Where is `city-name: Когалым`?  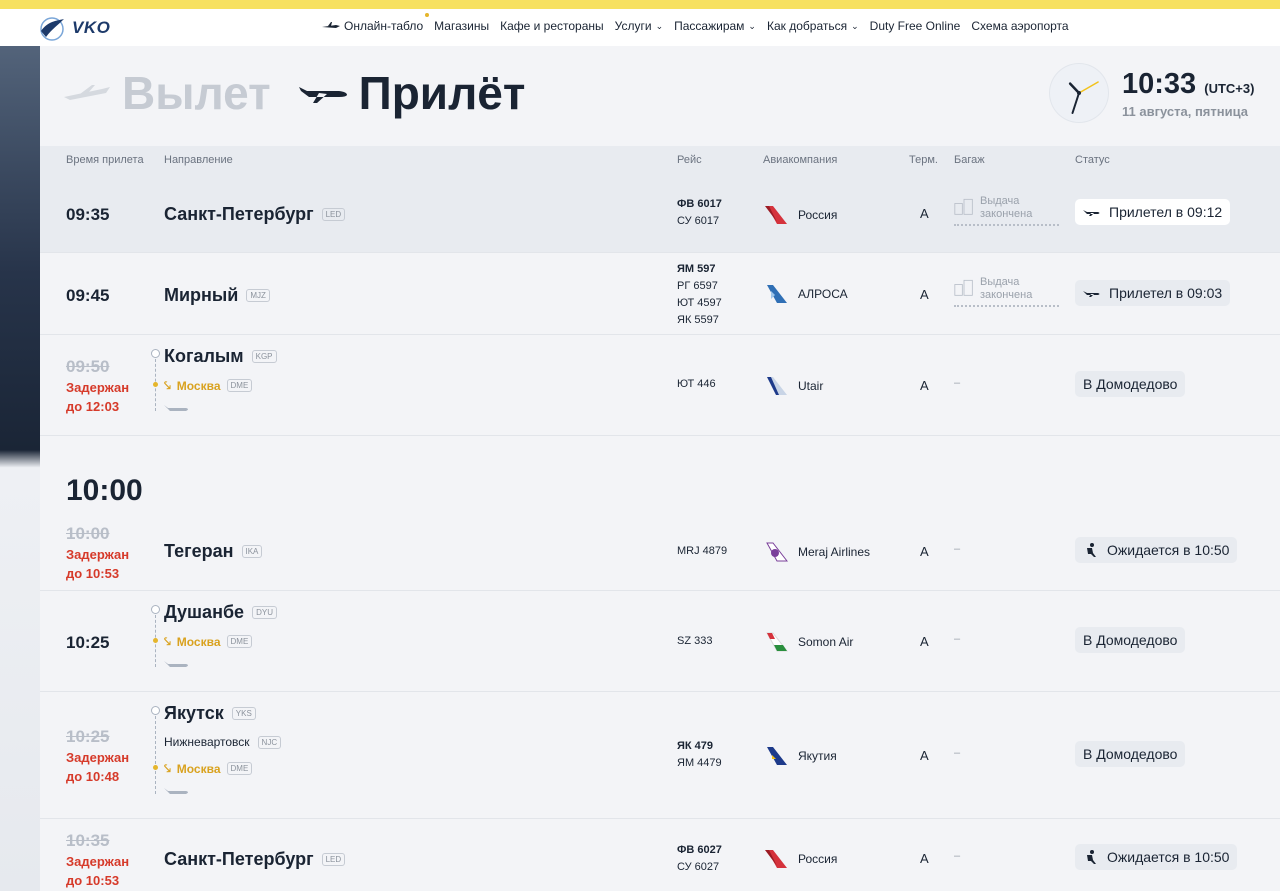
city-name: Когалым is located at coordinates (204, 356).